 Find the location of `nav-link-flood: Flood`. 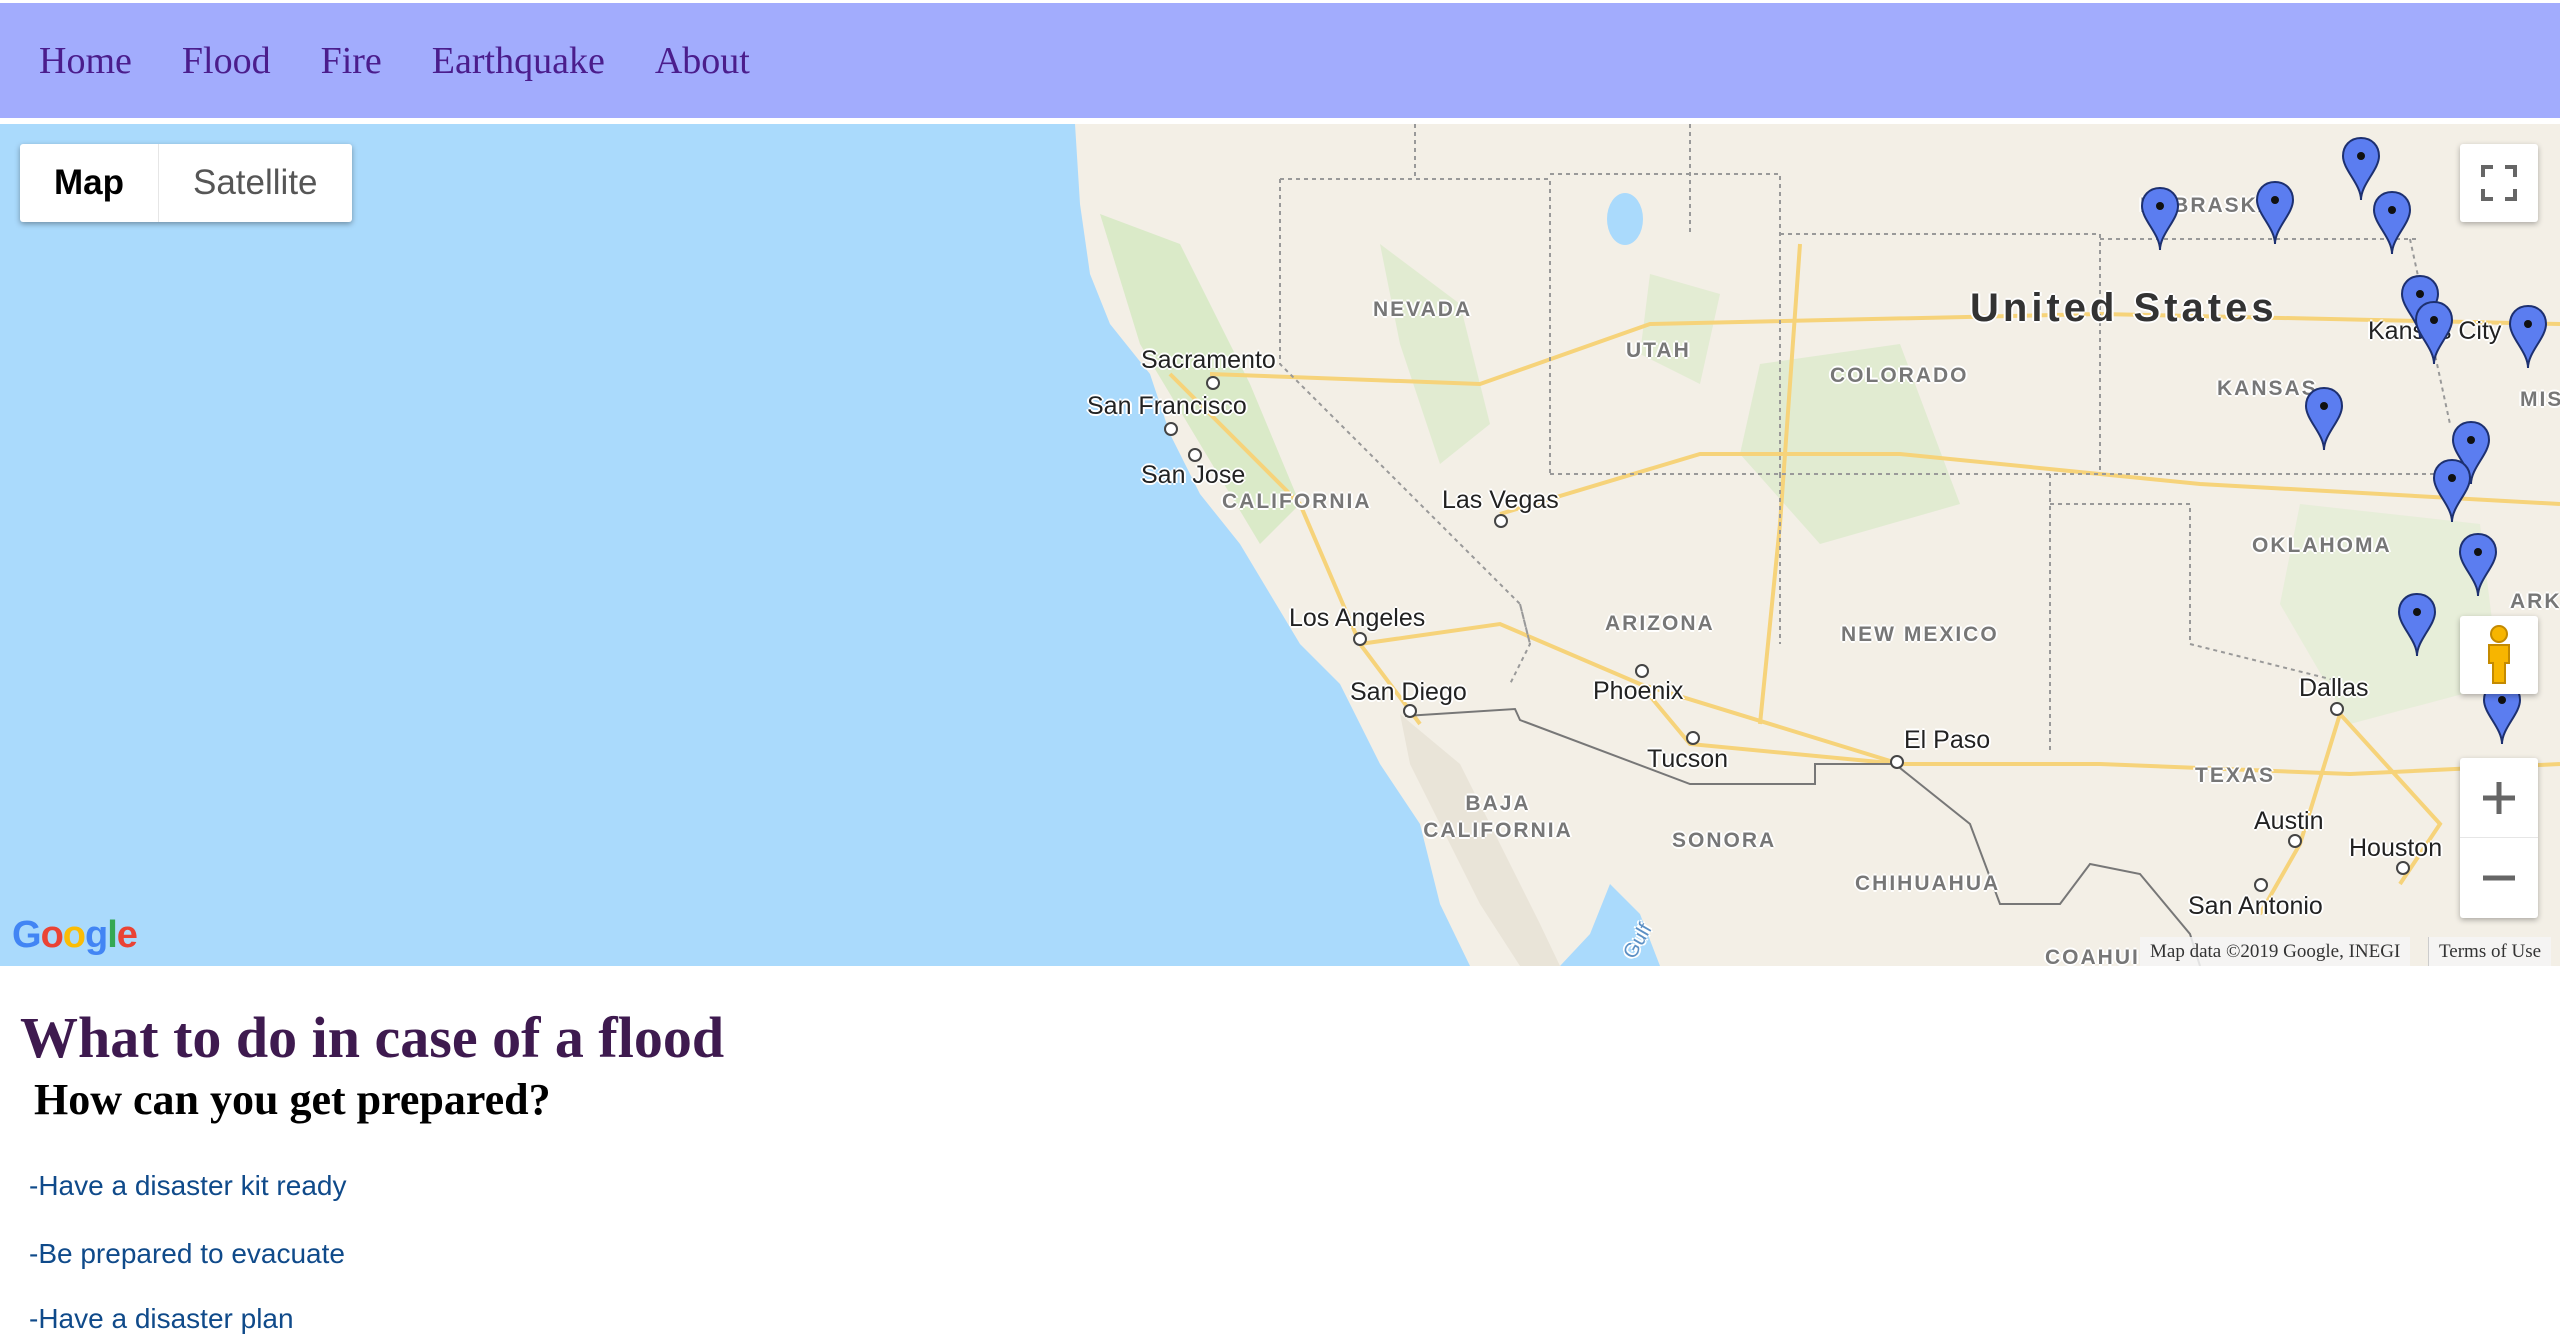

nav-link-flood: Flood is located at coordinates (226, 61).